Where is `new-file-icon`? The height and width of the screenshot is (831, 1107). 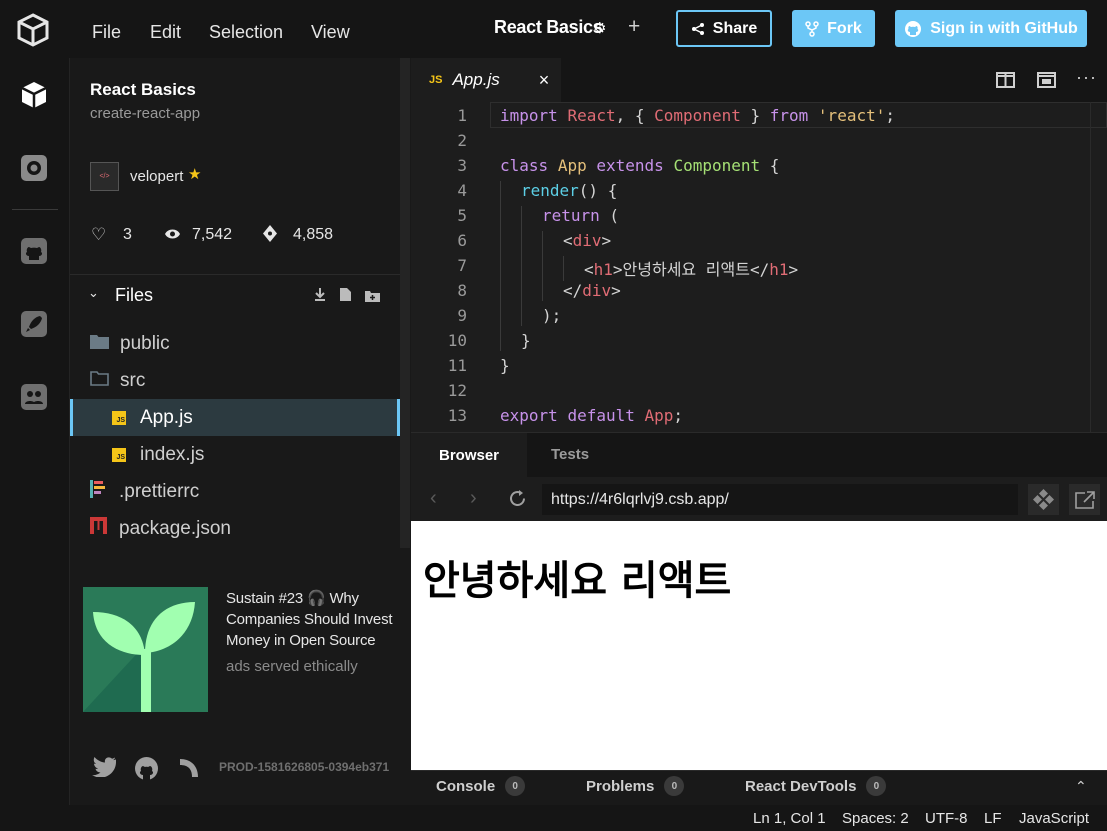
new-file-icon is located at coordinates (345, 297).